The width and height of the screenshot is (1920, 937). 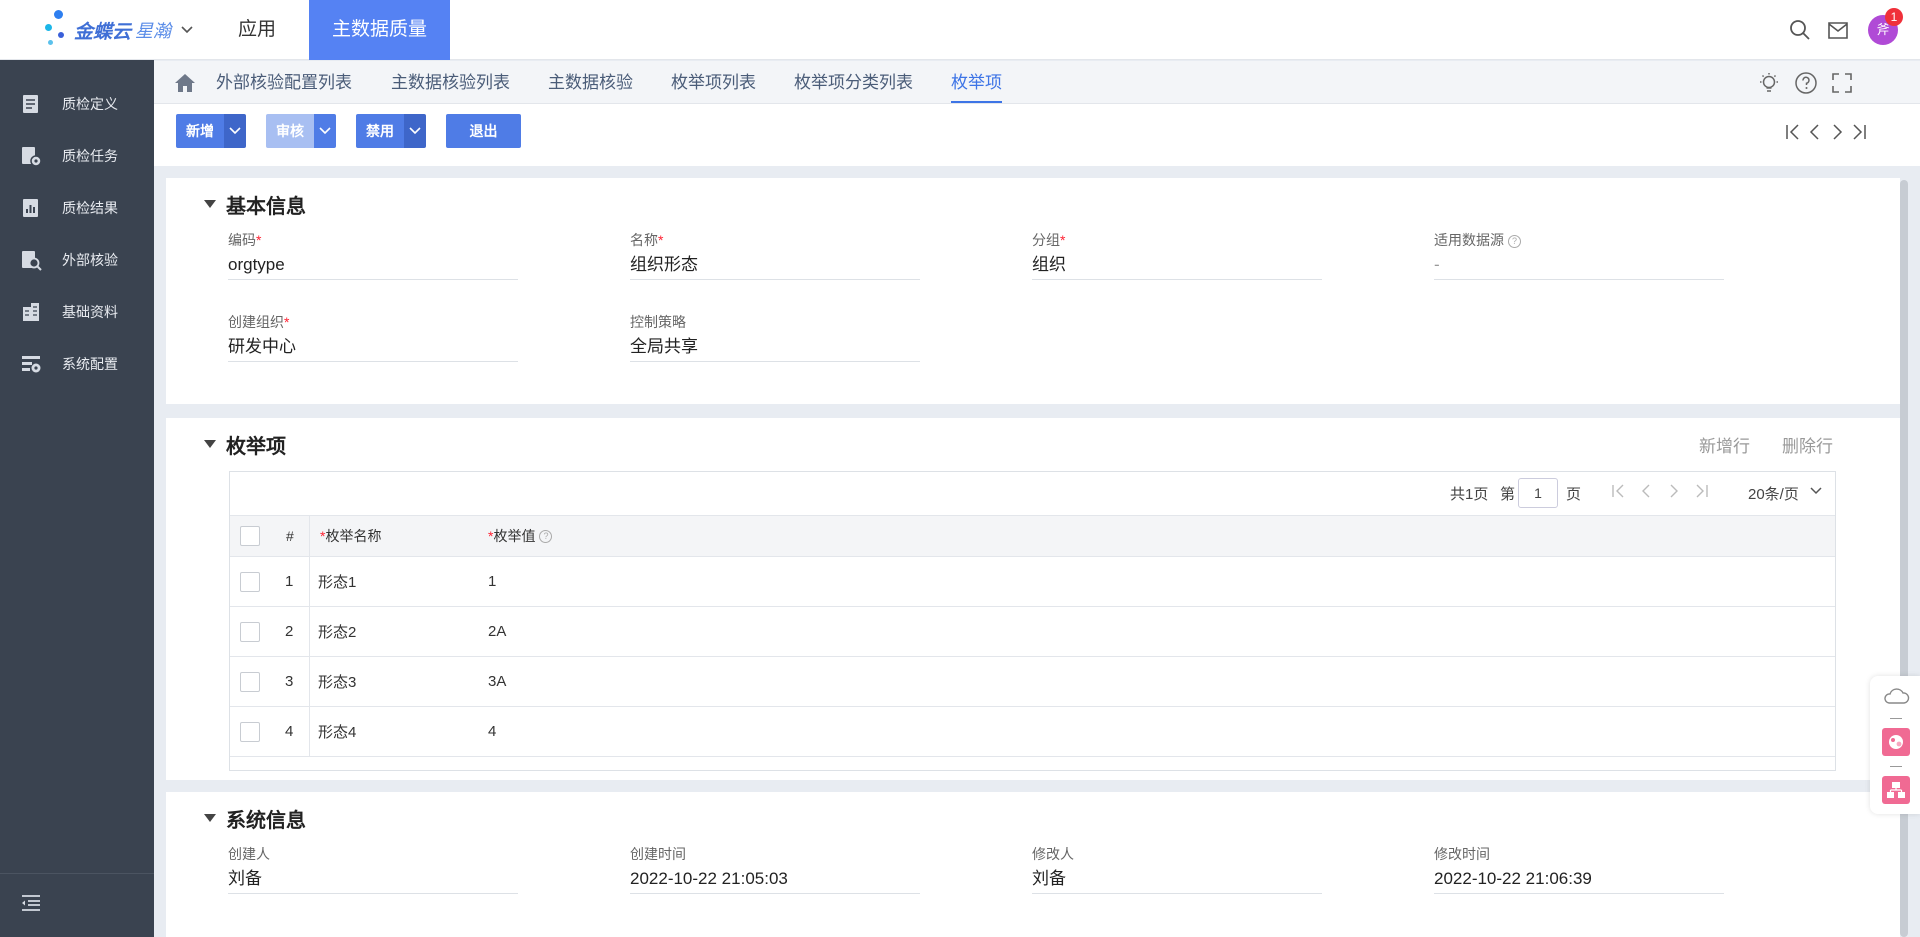 I want to click on field-creator: 创建人 刘备, so click(x=373, y=869).